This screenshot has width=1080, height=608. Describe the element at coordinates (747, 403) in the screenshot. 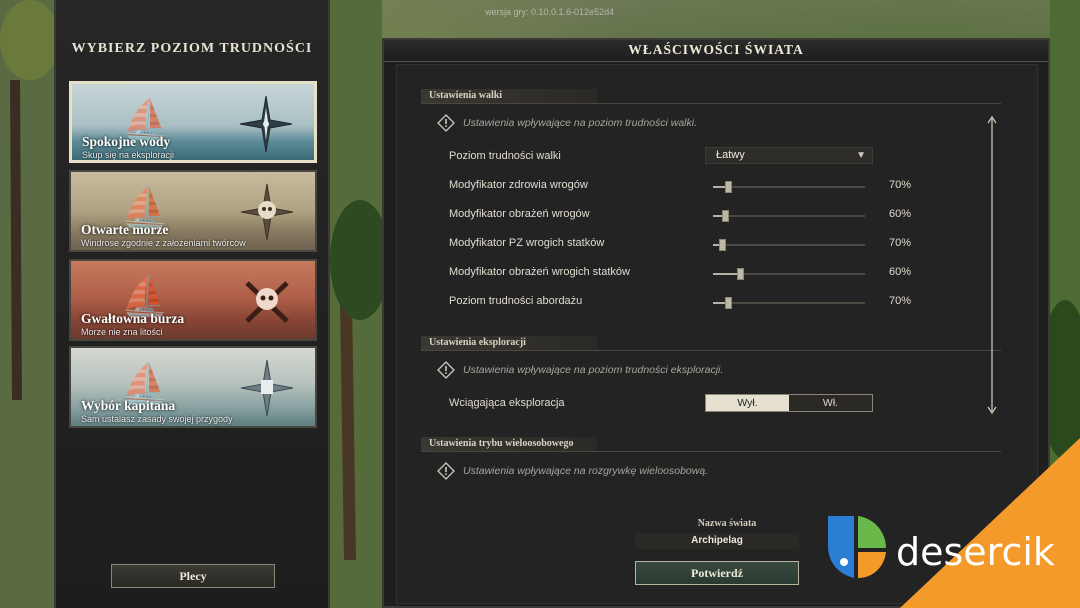

I see `toggle-off-option: Wył.` at that location.